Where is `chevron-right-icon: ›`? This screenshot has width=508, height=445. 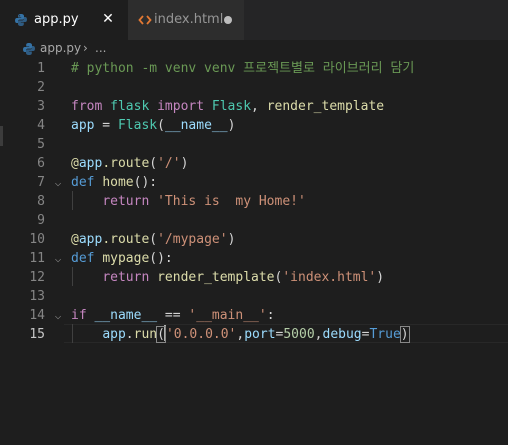 chevron-right-icon: › is located at coordinates (85, 48).